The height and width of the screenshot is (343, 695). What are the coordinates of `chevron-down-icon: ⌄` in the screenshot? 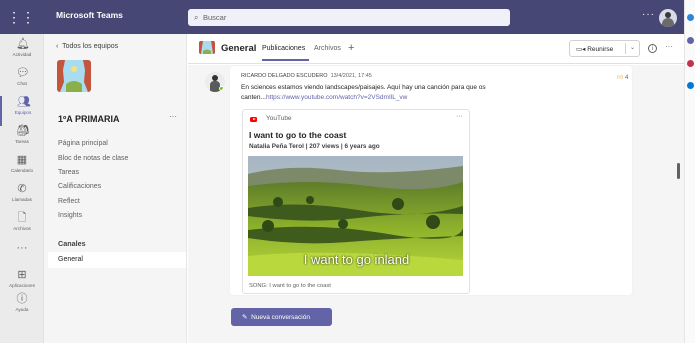 It's located at (632, 47).